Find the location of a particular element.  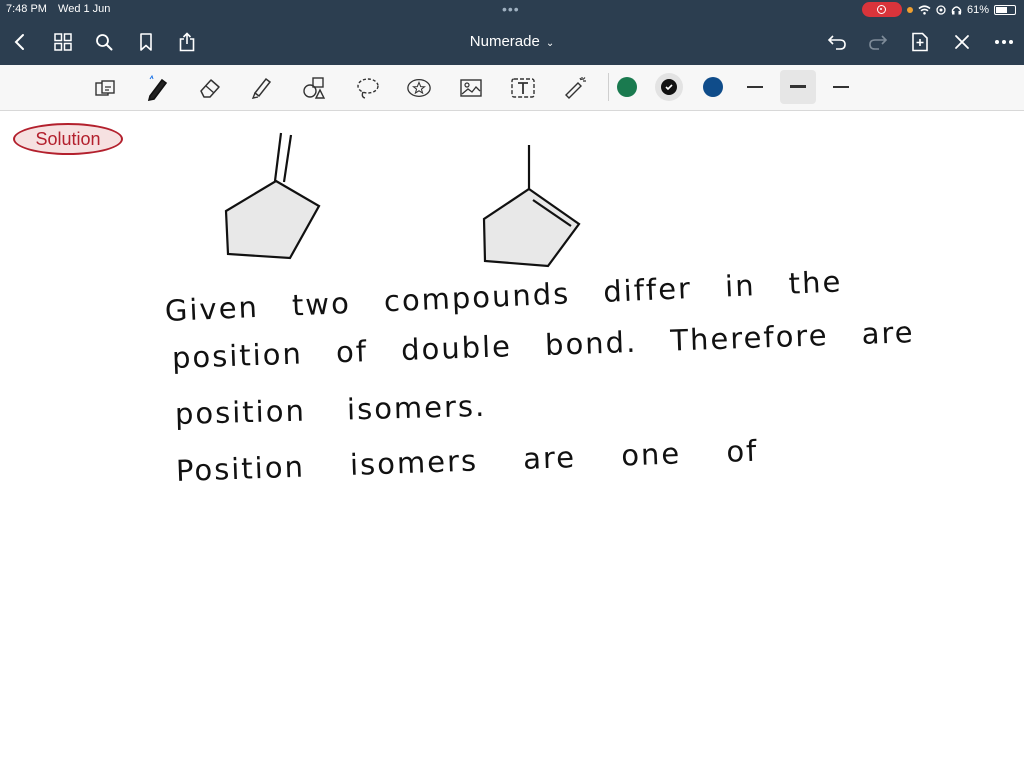

laser-pointer-icon is located at coordinates (575, 88).